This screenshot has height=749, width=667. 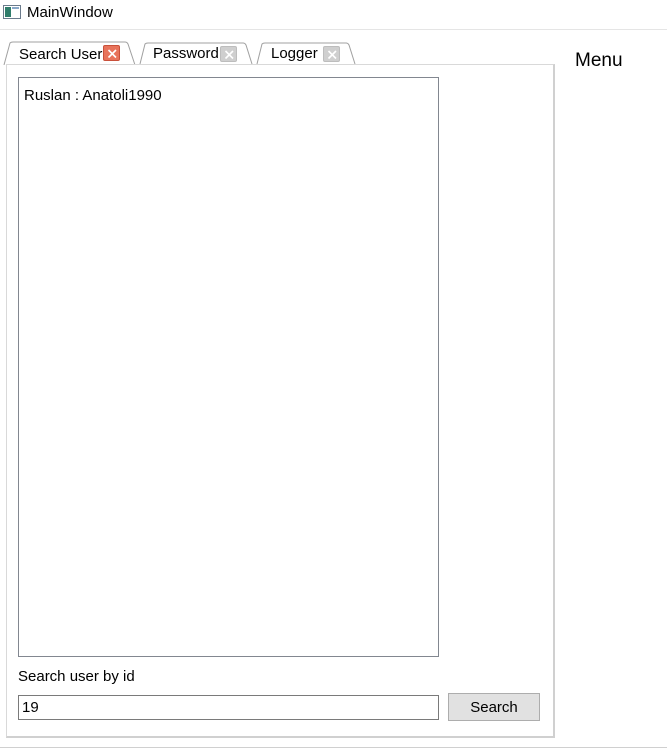 What do you see at coordinates (494, 707) in the screenshot?
I see `search-button: Search` at bounding box center [494, 707].